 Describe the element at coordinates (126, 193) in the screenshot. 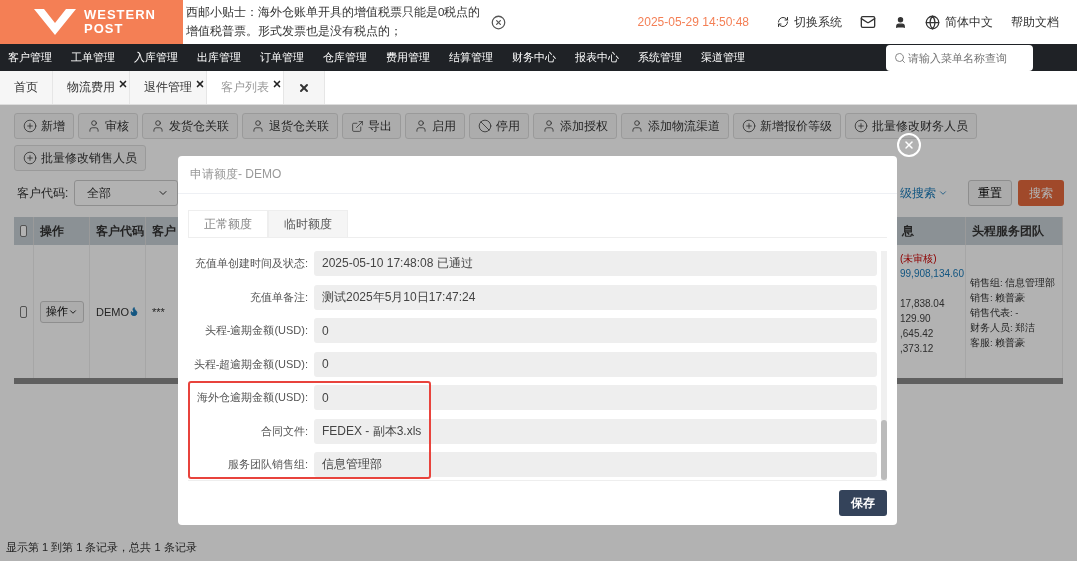

I see `customer-code-select: 全部` at that location.